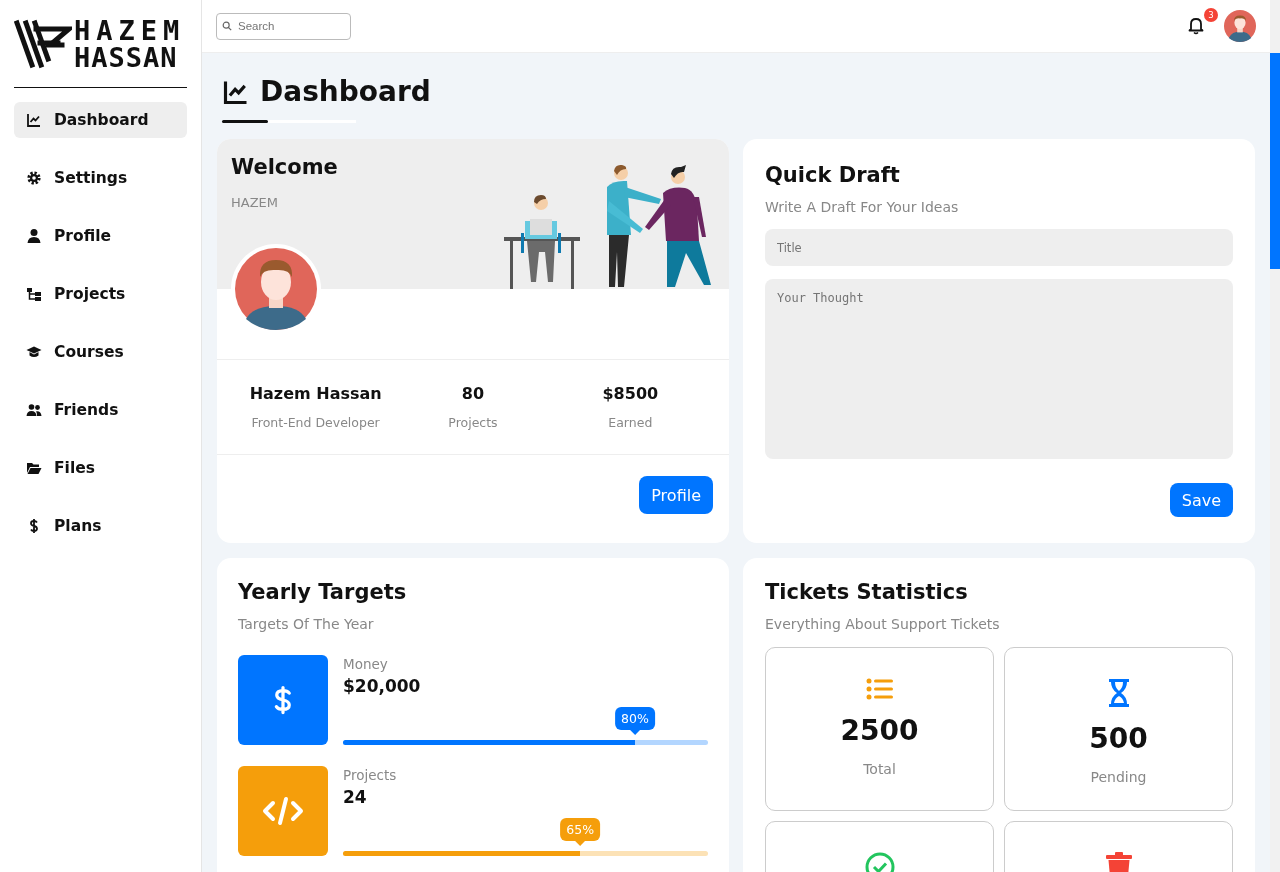 This screenshot has height=872, width=1280. Describe the element at coordinates (34, 468) in the screenshot. I see `folder-icon` at that location.